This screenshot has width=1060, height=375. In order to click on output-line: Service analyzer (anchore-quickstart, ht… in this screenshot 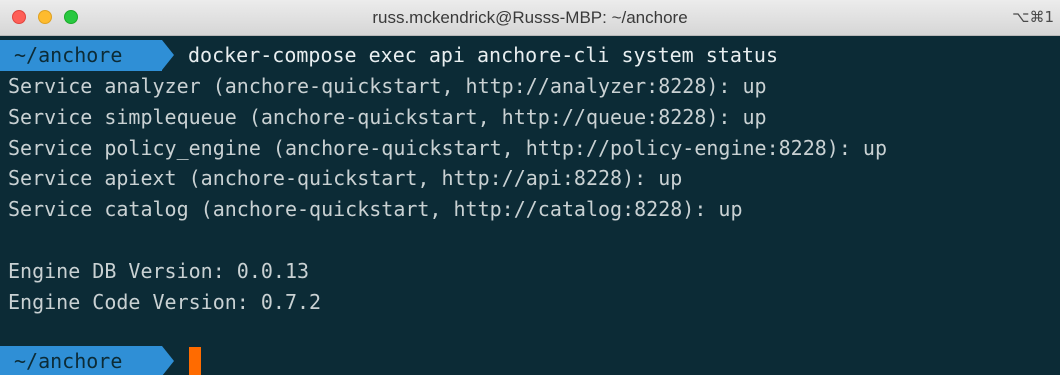, I will do `click(387, 86)`.